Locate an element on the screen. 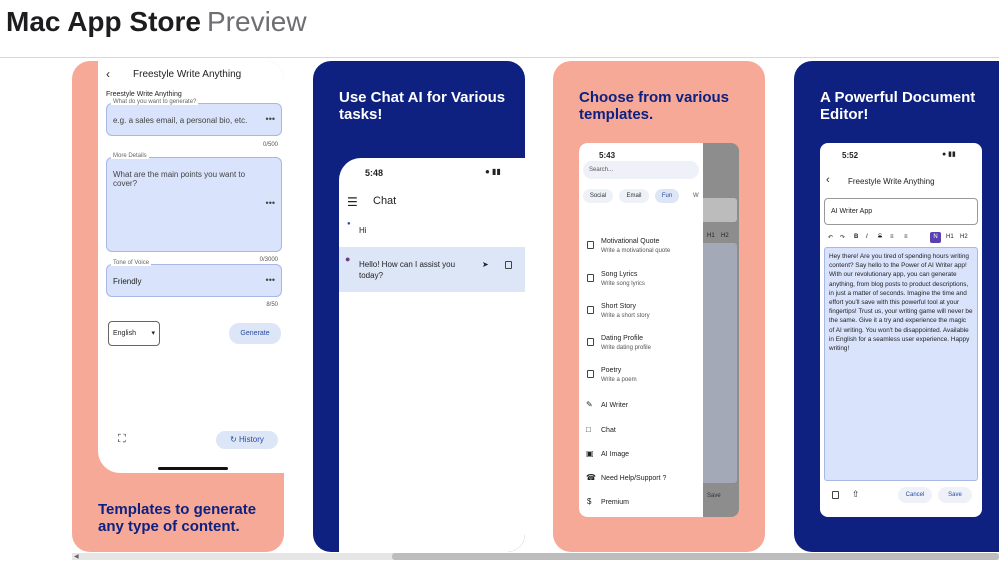  page-title: Mac App Store Preview is located at coordinates (156, 22).